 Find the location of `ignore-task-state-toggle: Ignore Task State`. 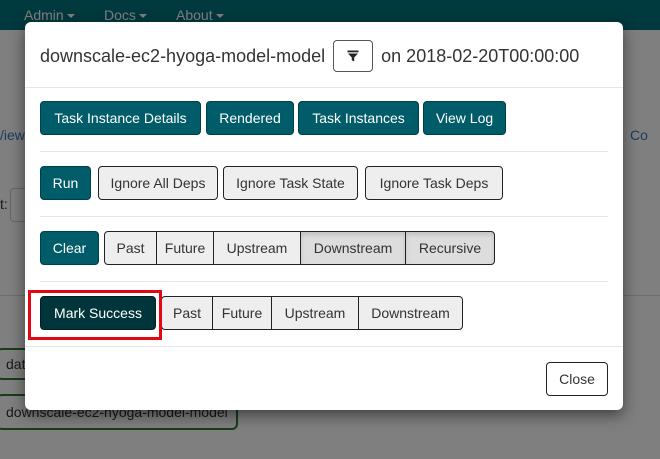

ignore-task-state-toggle: Ignore Task State is located at coordinates (290, 183).